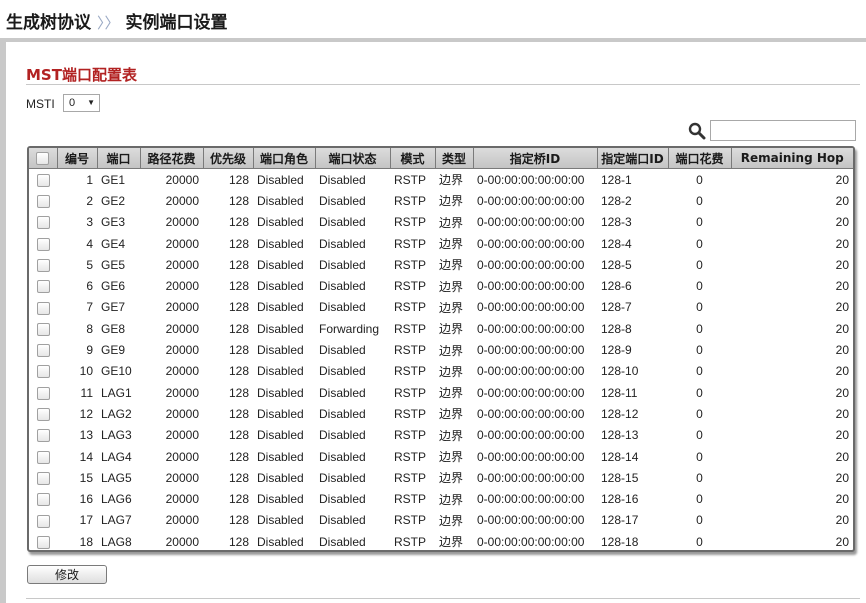  I want to click on column-header: 路径花费, so click(172, 158).